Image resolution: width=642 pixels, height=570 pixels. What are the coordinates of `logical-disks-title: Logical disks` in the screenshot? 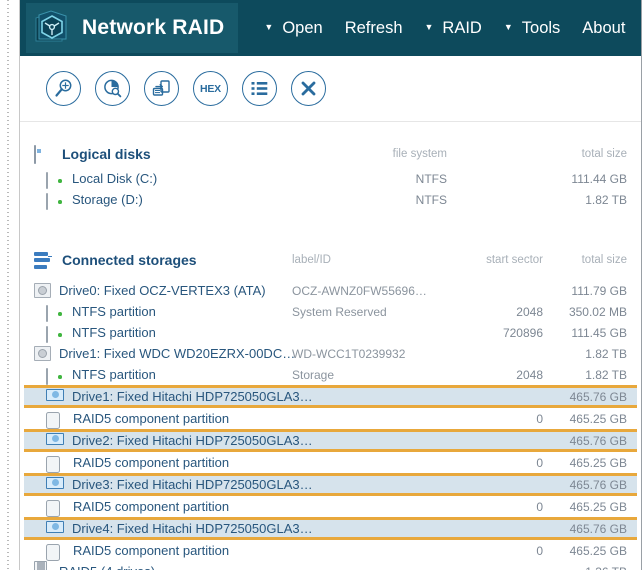 It's located at (106, 154).